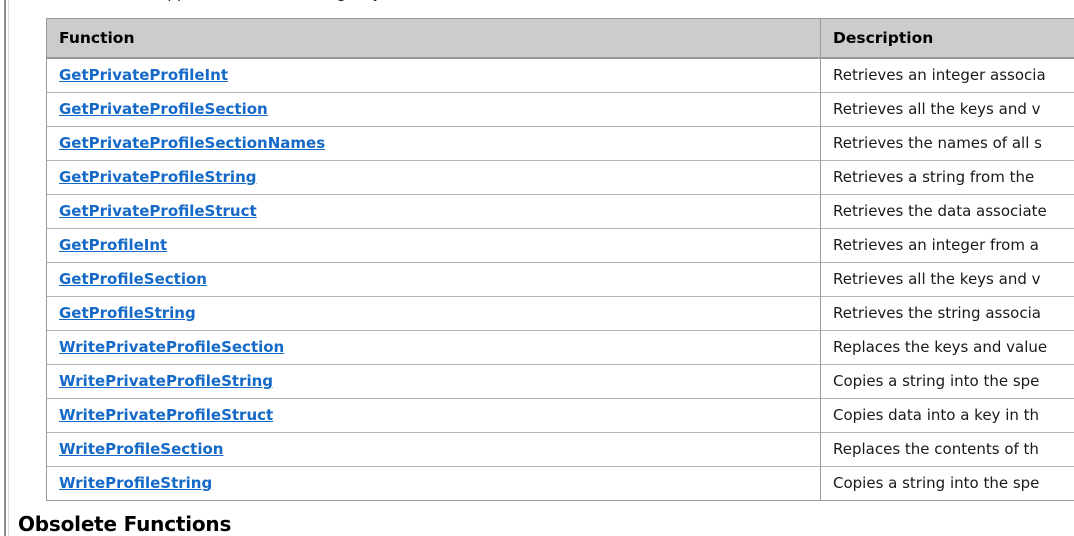  What do you see at coordinates (158, 177) in the screenshot?
I see `function-link: GetPrivateProfileString` at bounding box center [158, 177].